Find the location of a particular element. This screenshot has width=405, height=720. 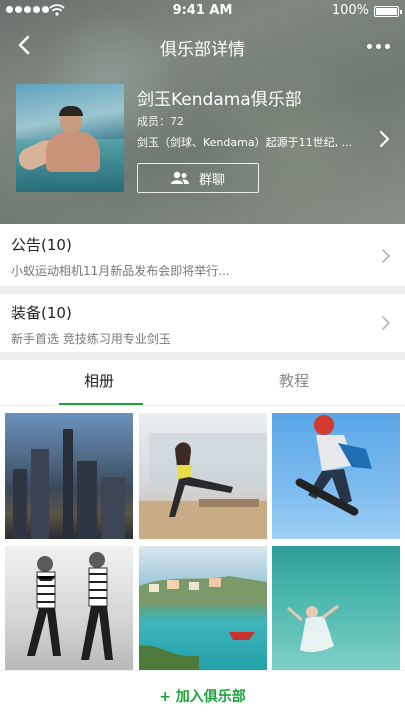

group-icon is located at coordinates (179, 177).